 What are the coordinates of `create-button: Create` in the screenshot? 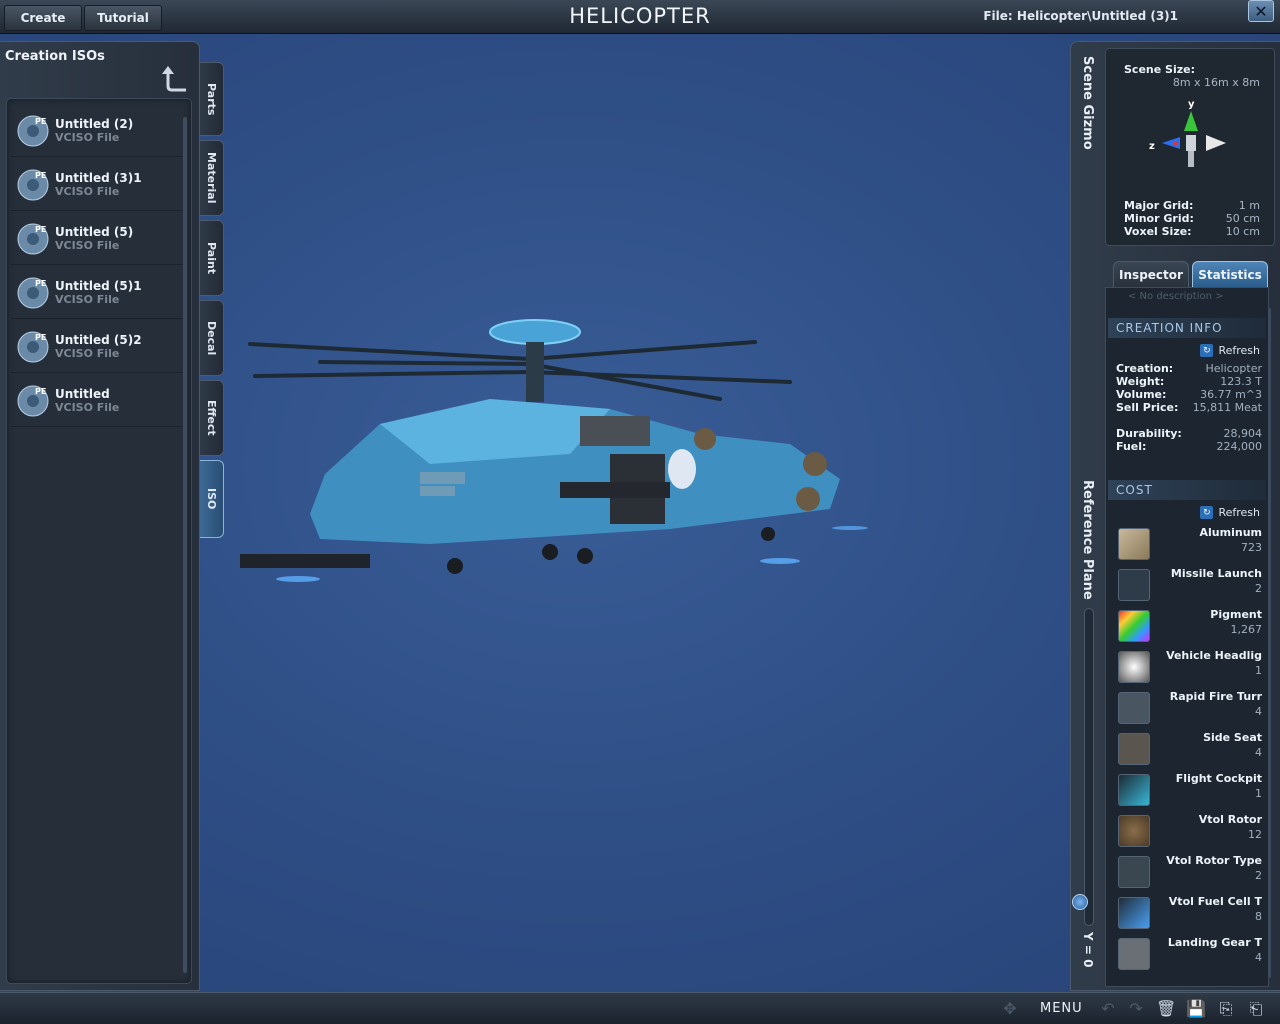 It's located at (43, 18).